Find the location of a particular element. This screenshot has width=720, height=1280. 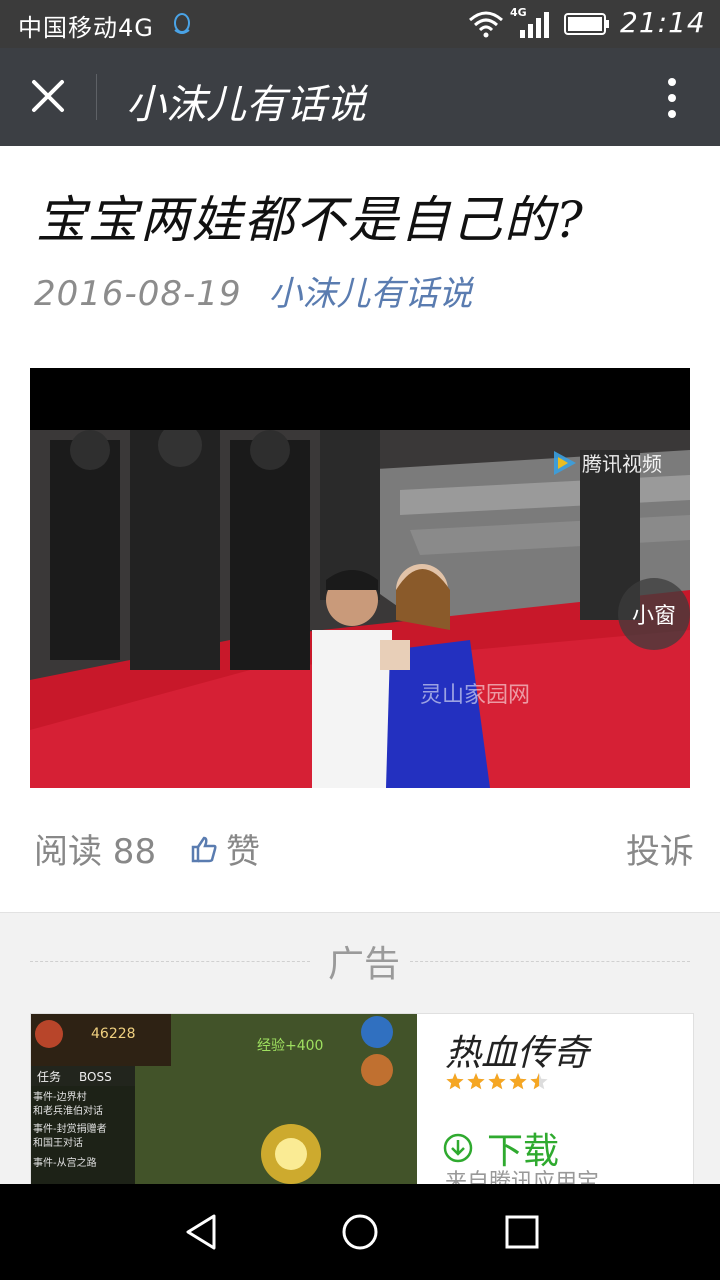

quest-3: 事件-封赏捐赠者 is located at coordinates (70, 1128).